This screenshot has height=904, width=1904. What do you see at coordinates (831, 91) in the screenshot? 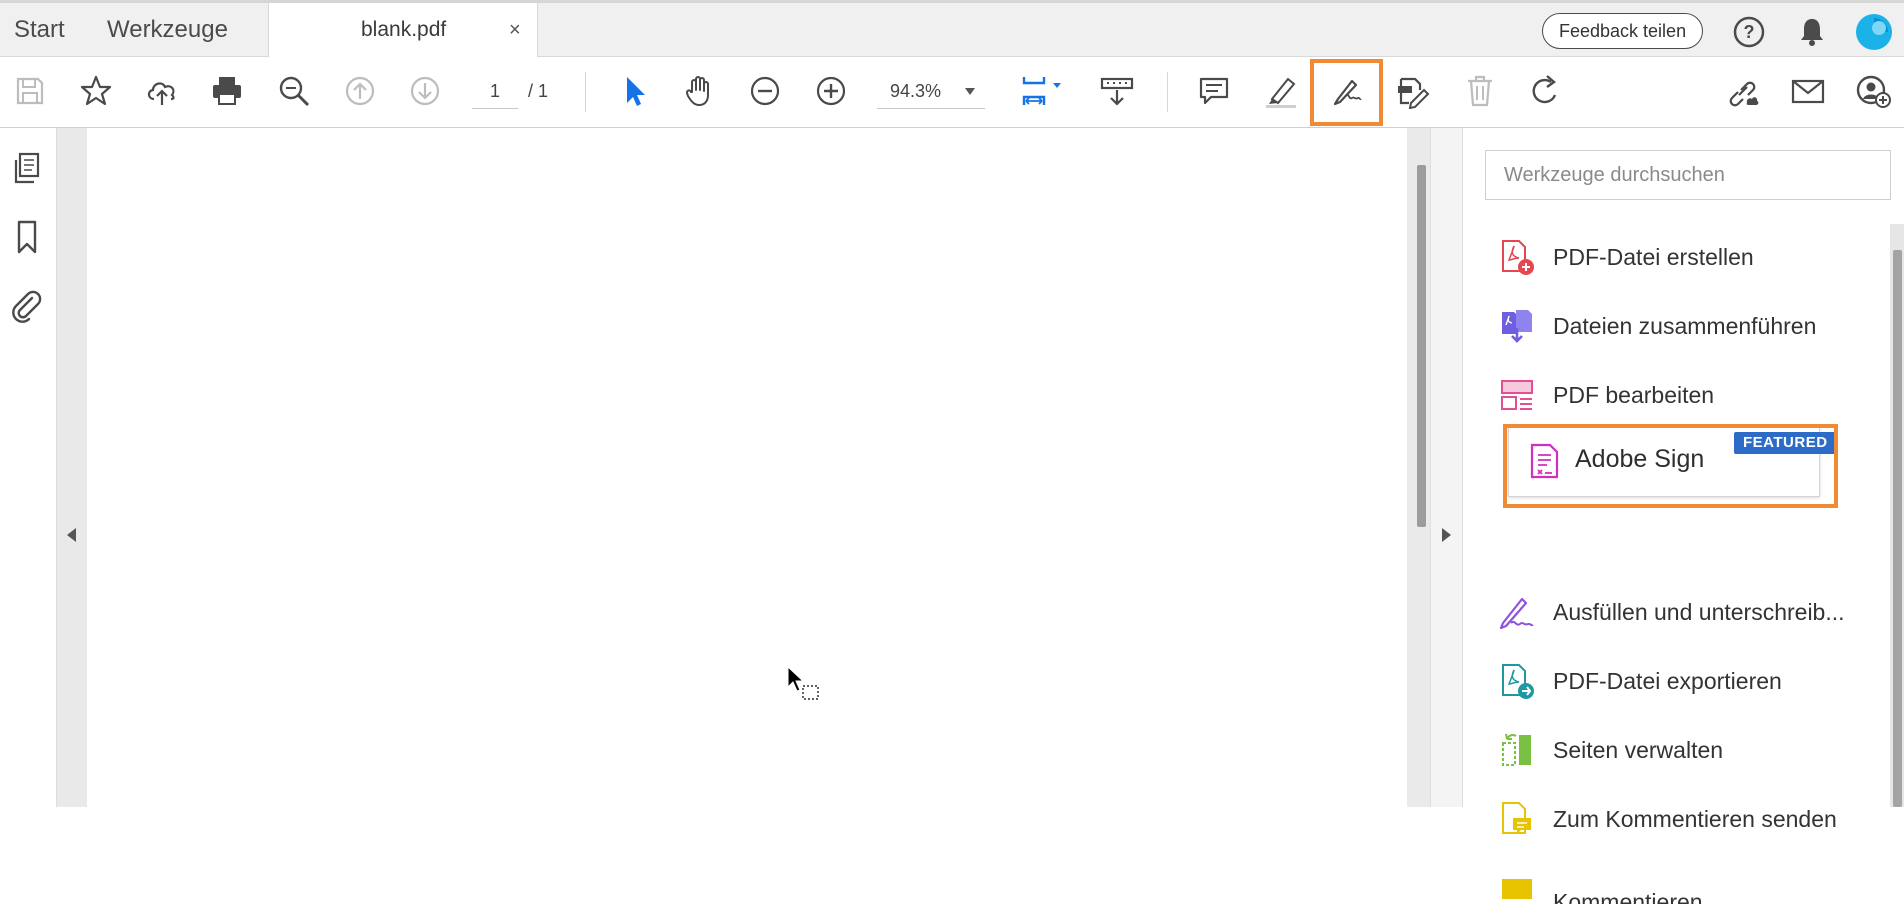
I see `zoom-in-icon` at bounding box center [831, 91].